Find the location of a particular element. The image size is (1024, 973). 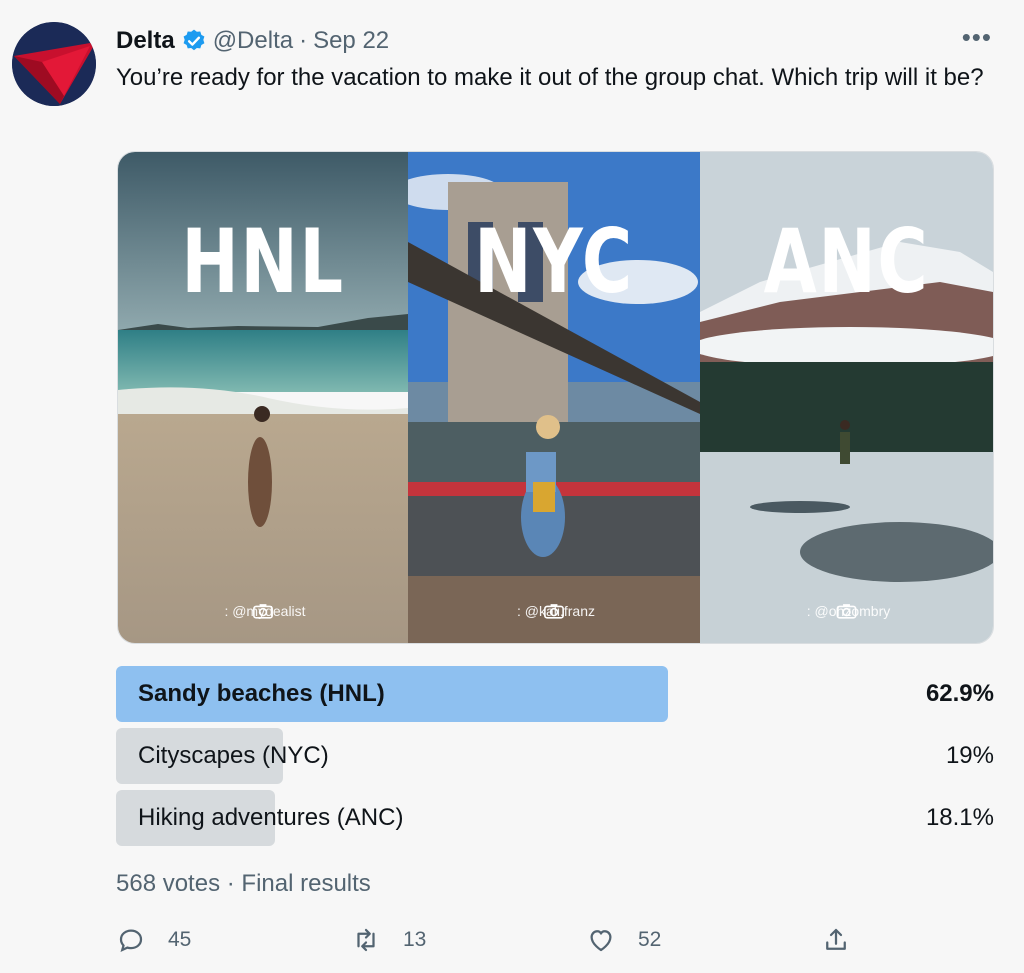

reply-button: 45 is located at coordinates (153, 940).